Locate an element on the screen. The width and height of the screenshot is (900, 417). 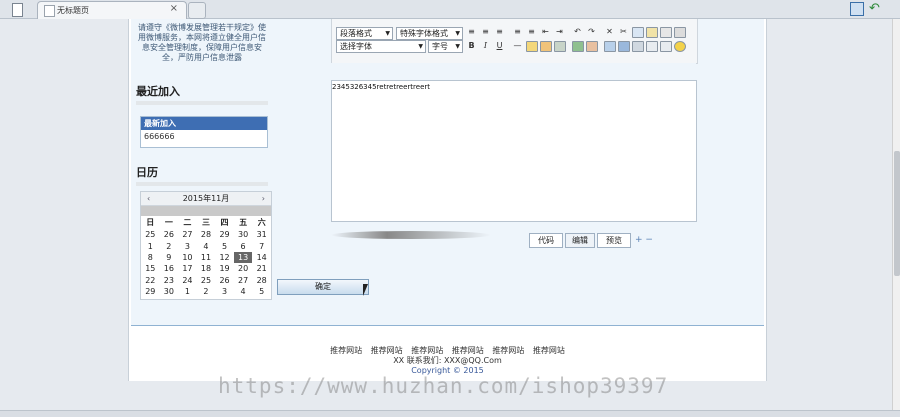
cut-icon: ✂ is located at coordinates (623, 32).